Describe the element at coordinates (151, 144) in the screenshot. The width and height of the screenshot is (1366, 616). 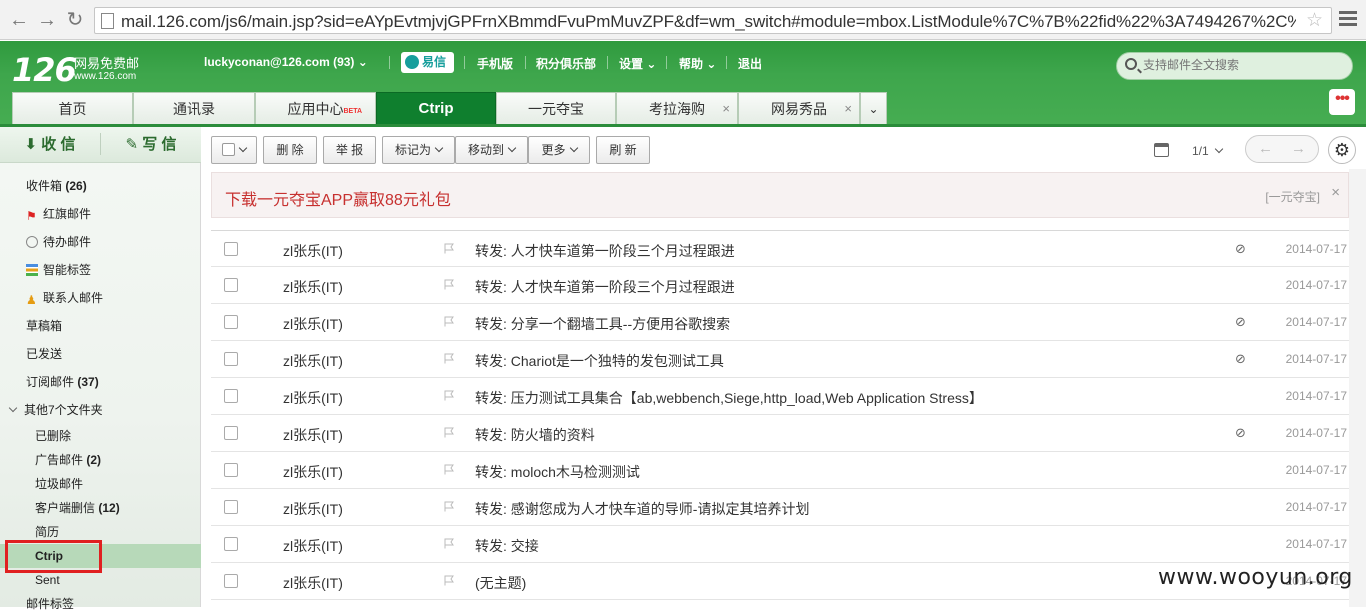
I see `write-button: ✎ 写 信` at that location.